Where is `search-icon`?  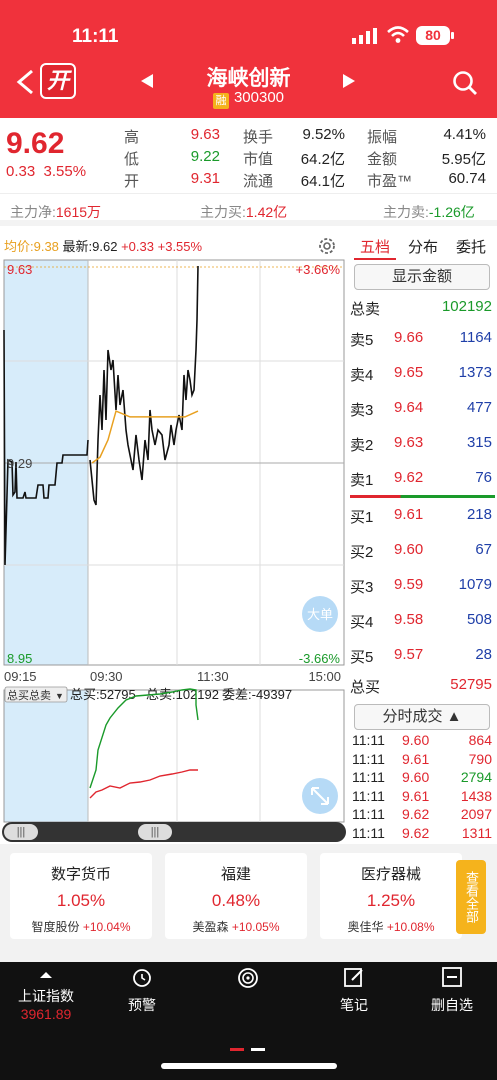
search-icon is located at coordinates (465, 83).